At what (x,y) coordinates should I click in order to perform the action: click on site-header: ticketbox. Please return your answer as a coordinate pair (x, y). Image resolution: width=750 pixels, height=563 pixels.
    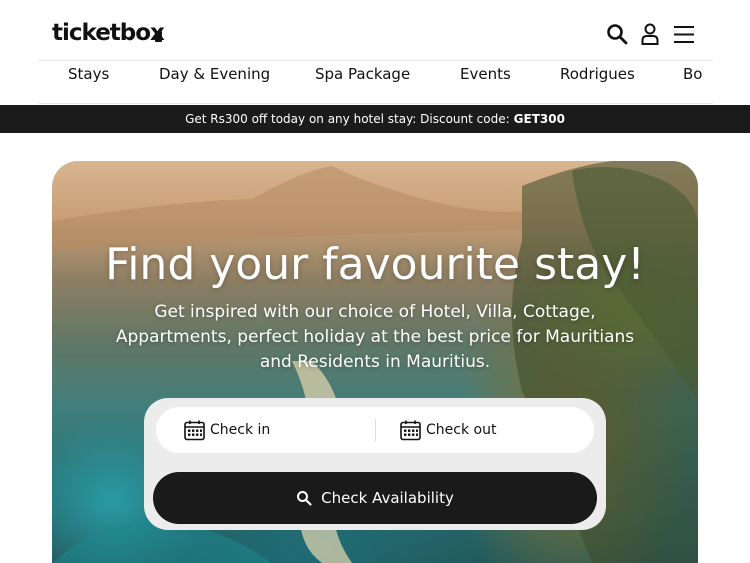
    Looking at the image, I should click on (375, 31).